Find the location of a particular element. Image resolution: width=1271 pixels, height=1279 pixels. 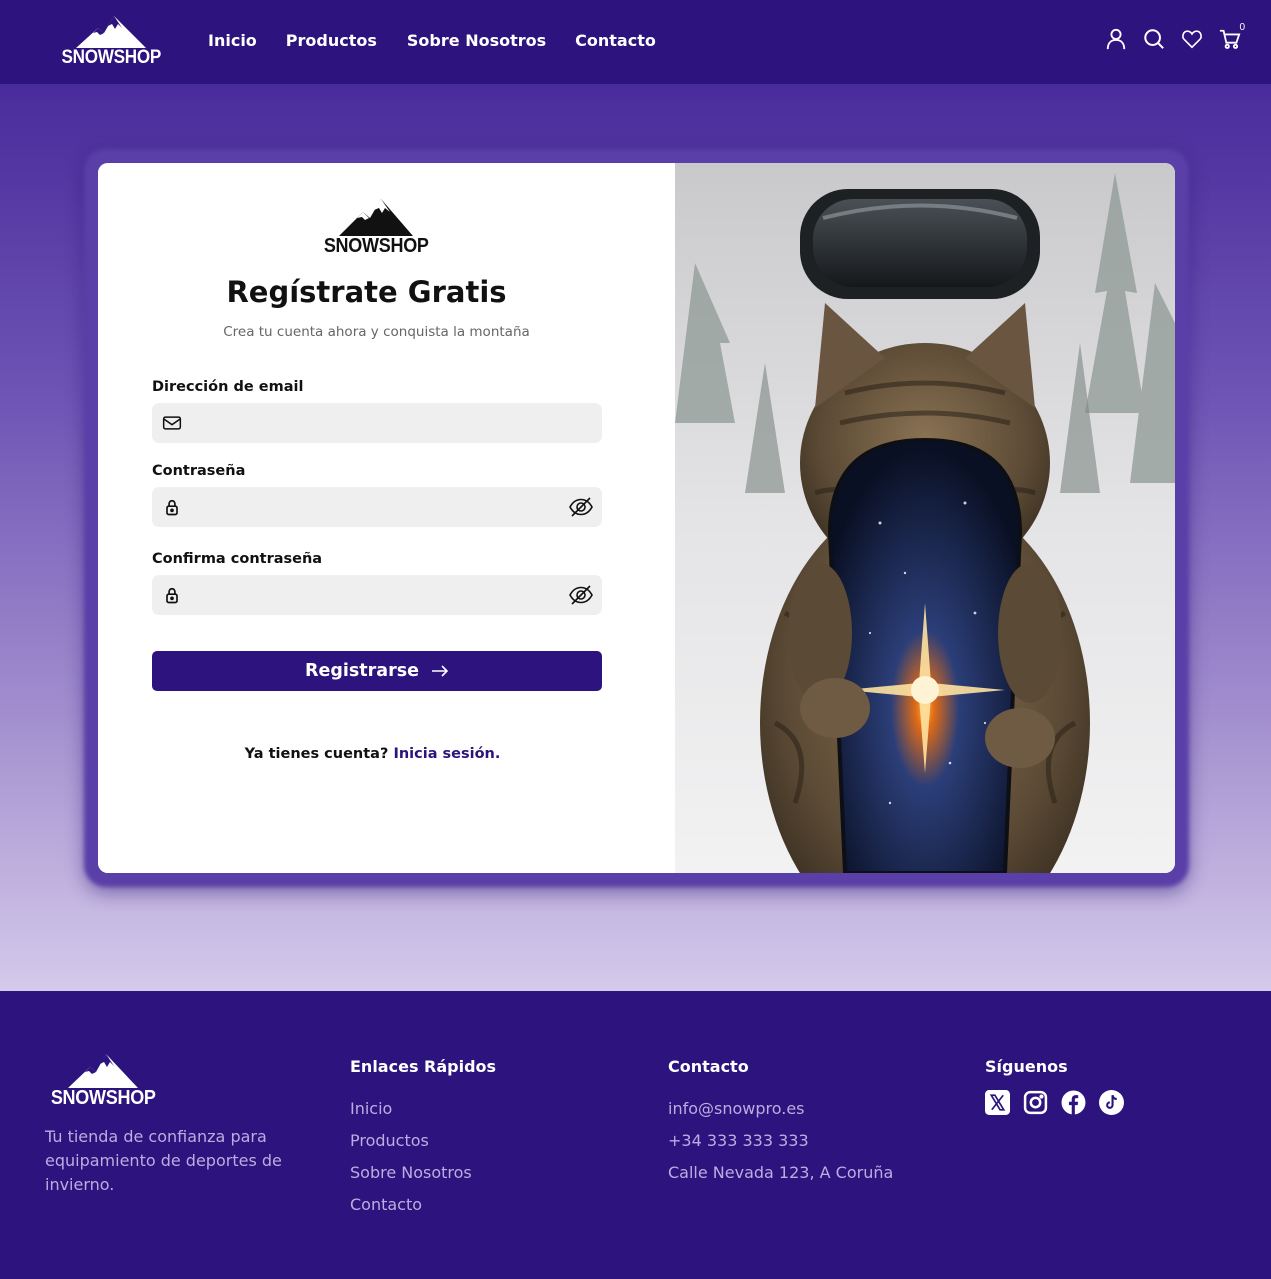

facebook-icon is located at coordinates (1073, 1102).